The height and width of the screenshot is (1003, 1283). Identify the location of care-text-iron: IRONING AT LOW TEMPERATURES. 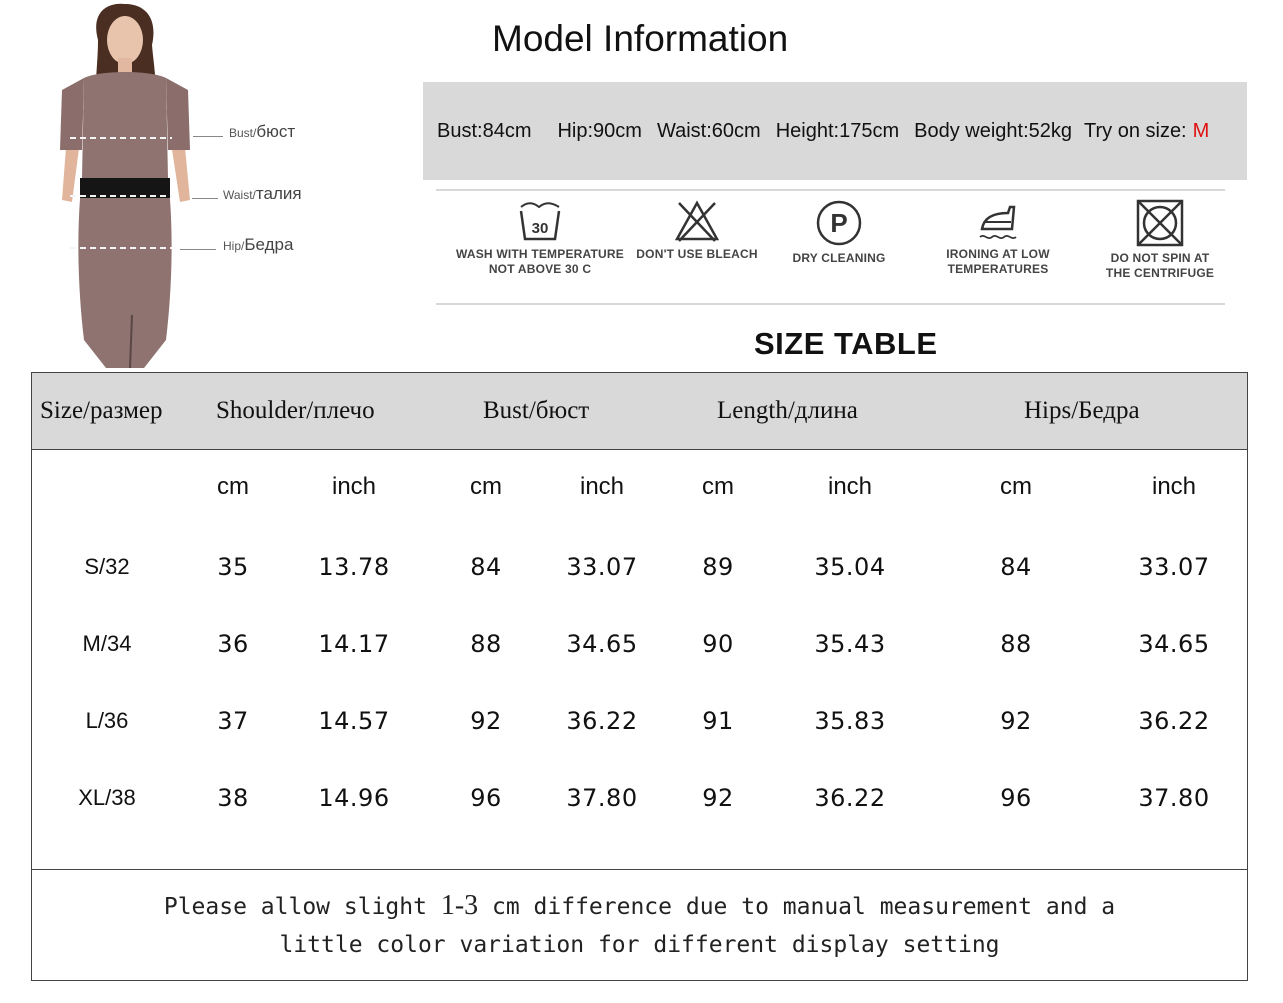
(998, 261).